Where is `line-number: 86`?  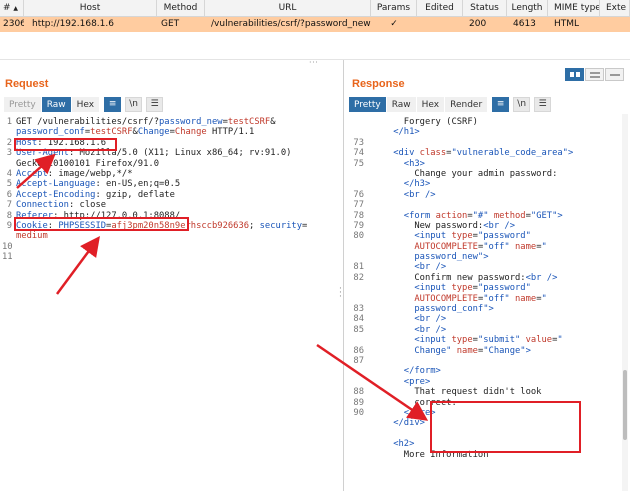 line-number: 86 is located at coordinates (358, 350).